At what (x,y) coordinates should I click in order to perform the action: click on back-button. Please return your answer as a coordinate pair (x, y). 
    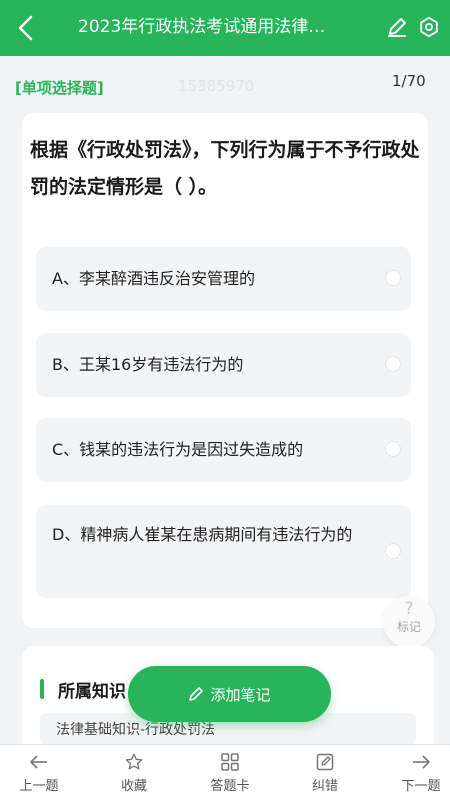
    Looking at the image, I should click on (26, 28).